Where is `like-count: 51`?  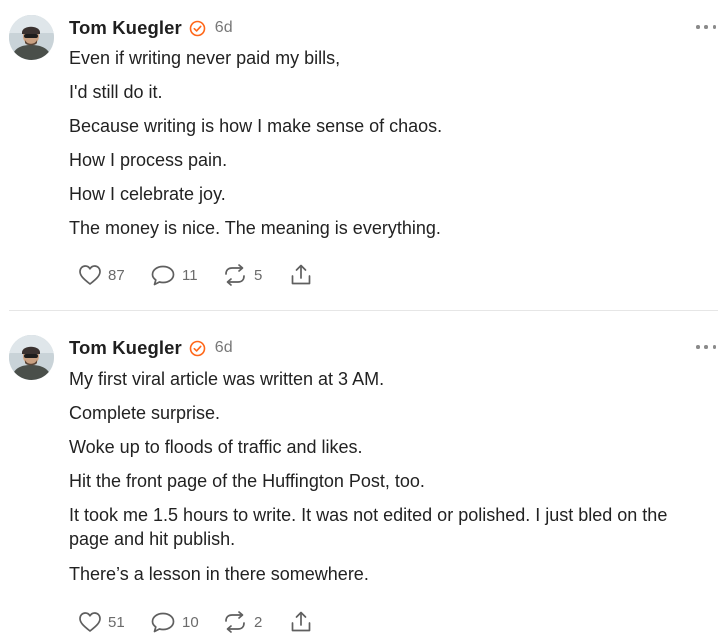
like-count: 51 is located at coordinates (116, 622).